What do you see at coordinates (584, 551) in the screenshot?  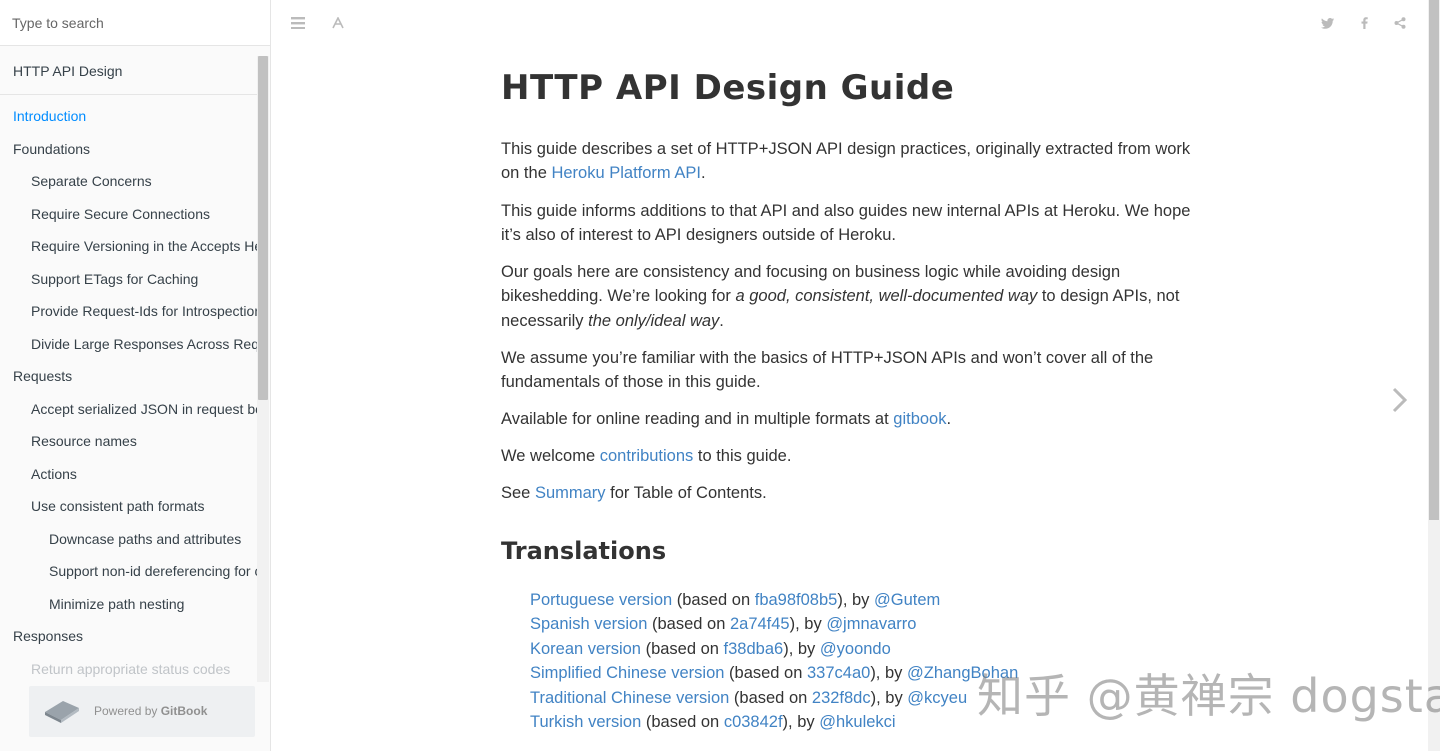 I see `translations-heading: Translations` at bounding box center [584, 551].